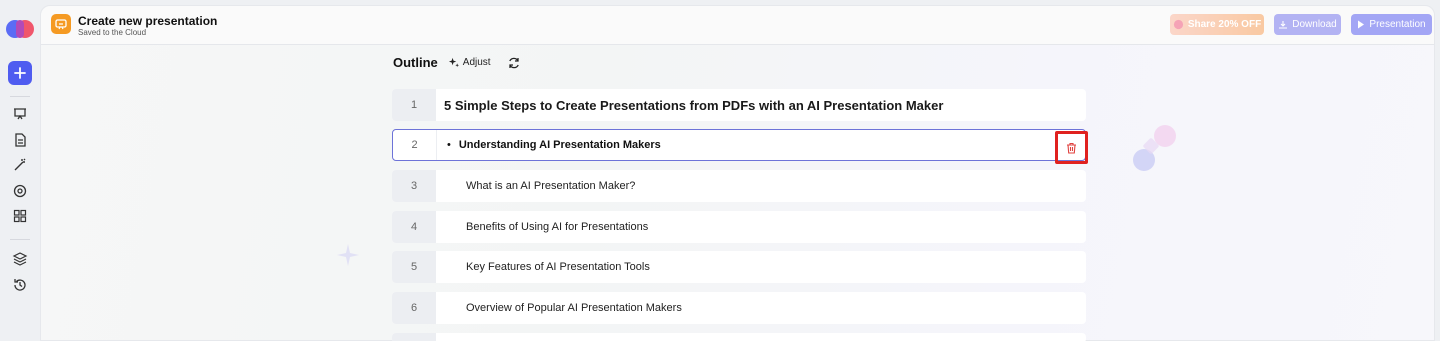 This screenshot has width=1440, height=341. I want to click on row-number, so click(414, 337).